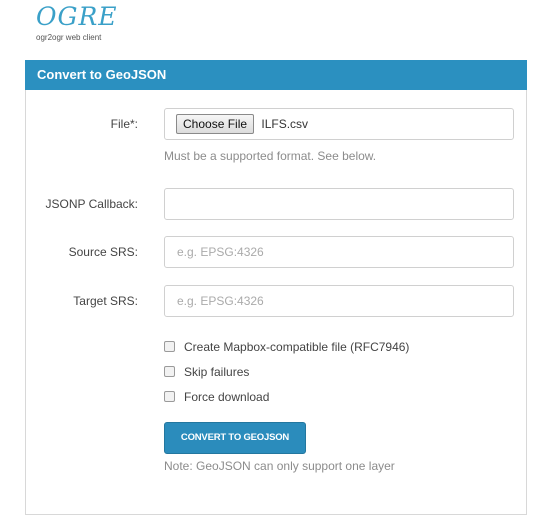 The height and width of the screenshot is (529, 550). I want to click on choose-file-button: Choose File, so click(215, 124).